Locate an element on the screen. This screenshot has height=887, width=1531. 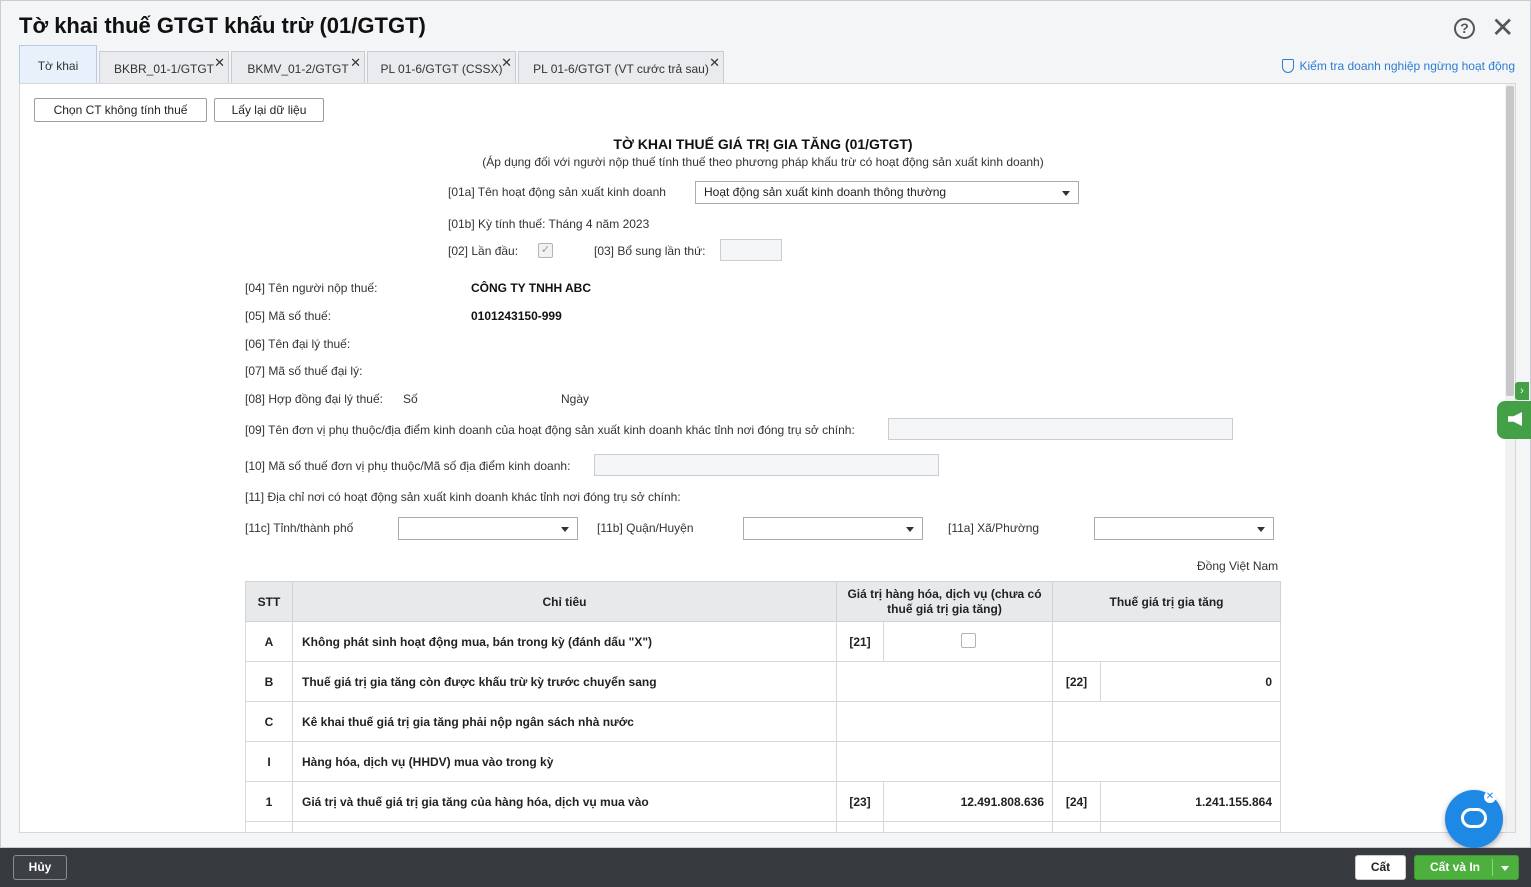
dependent-unit-tax-code-input is located at coordinates (766, 465).